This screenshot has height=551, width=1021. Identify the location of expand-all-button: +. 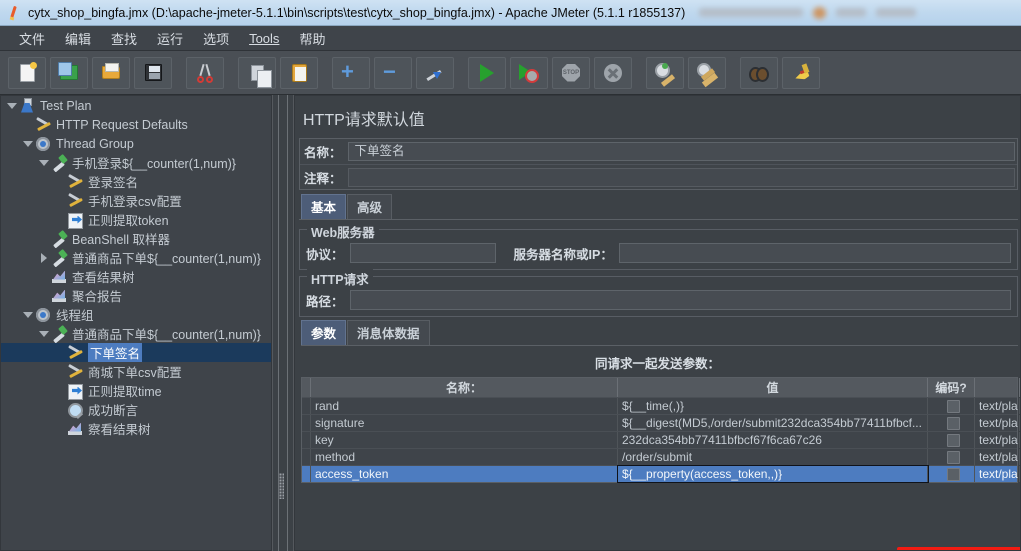
(351, 72).